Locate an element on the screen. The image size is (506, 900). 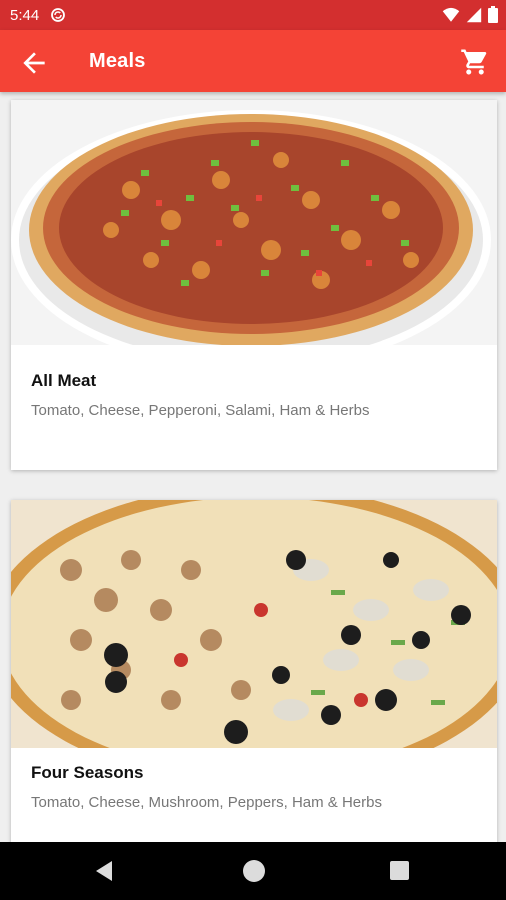
status-bar: 5:44 is located at coordinates (253, 15).